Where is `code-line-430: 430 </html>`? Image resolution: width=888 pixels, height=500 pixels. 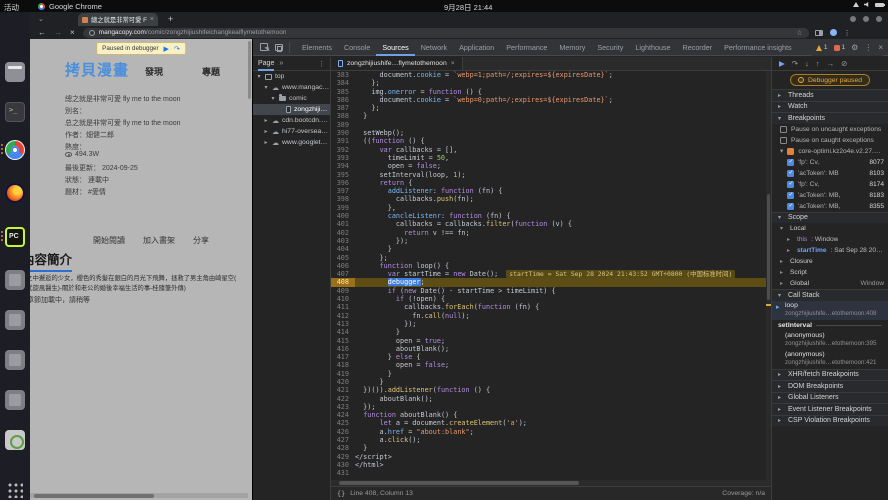 code-line-430: 430 </html> is located at coordinates (551, 465).